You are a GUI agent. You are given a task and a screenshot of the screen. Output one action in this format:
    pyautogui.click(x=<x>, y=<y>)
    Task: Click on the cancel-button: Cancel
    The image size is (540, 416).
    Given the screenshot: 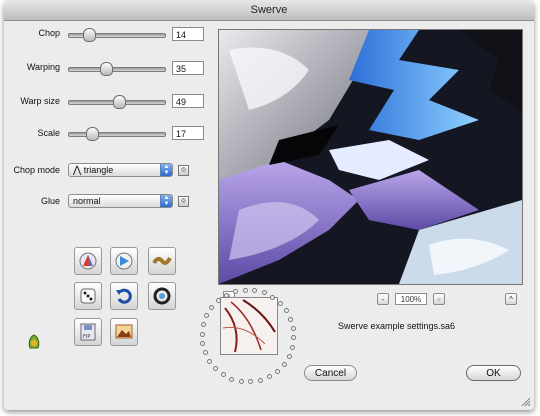 What is the action you would take?
    pyautogui.click(x=330, y=373)
    